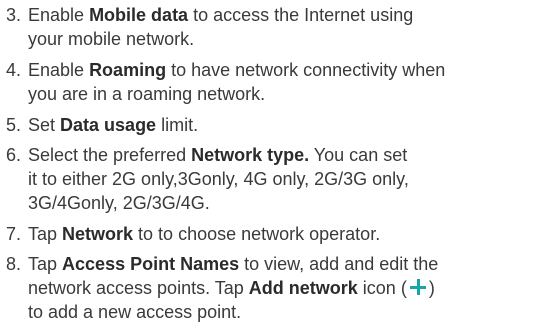 This screenshot has width=560, height=332. I want to click on bold-term: Mobile data, so click(139, 15).